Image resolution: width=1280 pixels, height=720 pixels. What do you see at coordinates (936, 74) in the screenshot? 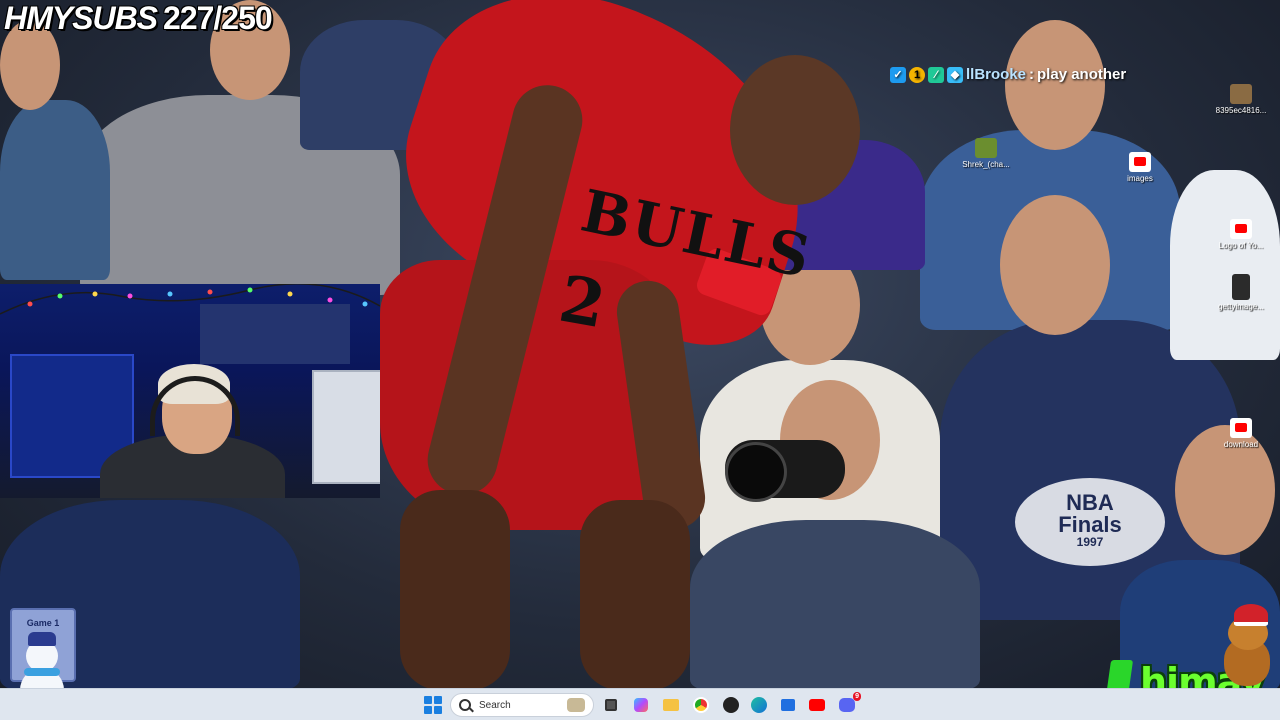
I see `sword-badge-icon: ⁄` at bounding box center [936, 74].